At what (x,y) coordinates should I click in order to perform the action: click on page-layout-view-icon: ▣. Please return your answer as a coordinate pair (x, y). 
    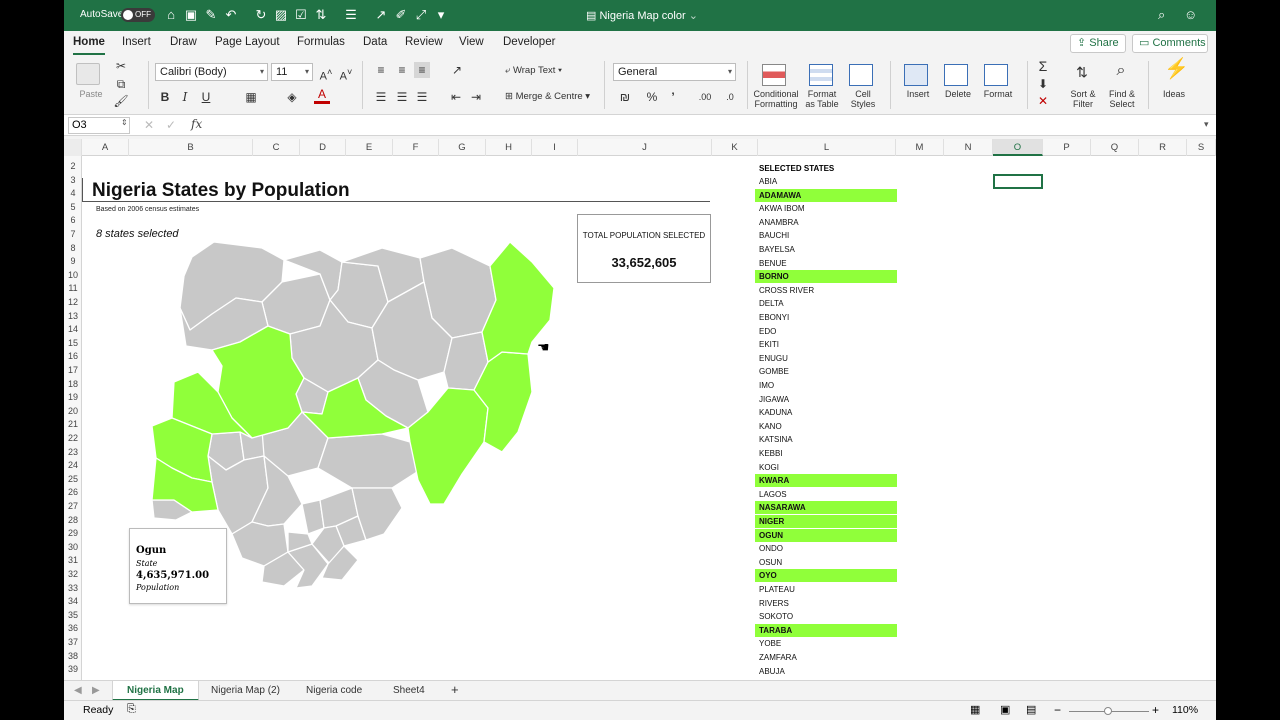
    Looking at the image, I should click on (1005, 709).